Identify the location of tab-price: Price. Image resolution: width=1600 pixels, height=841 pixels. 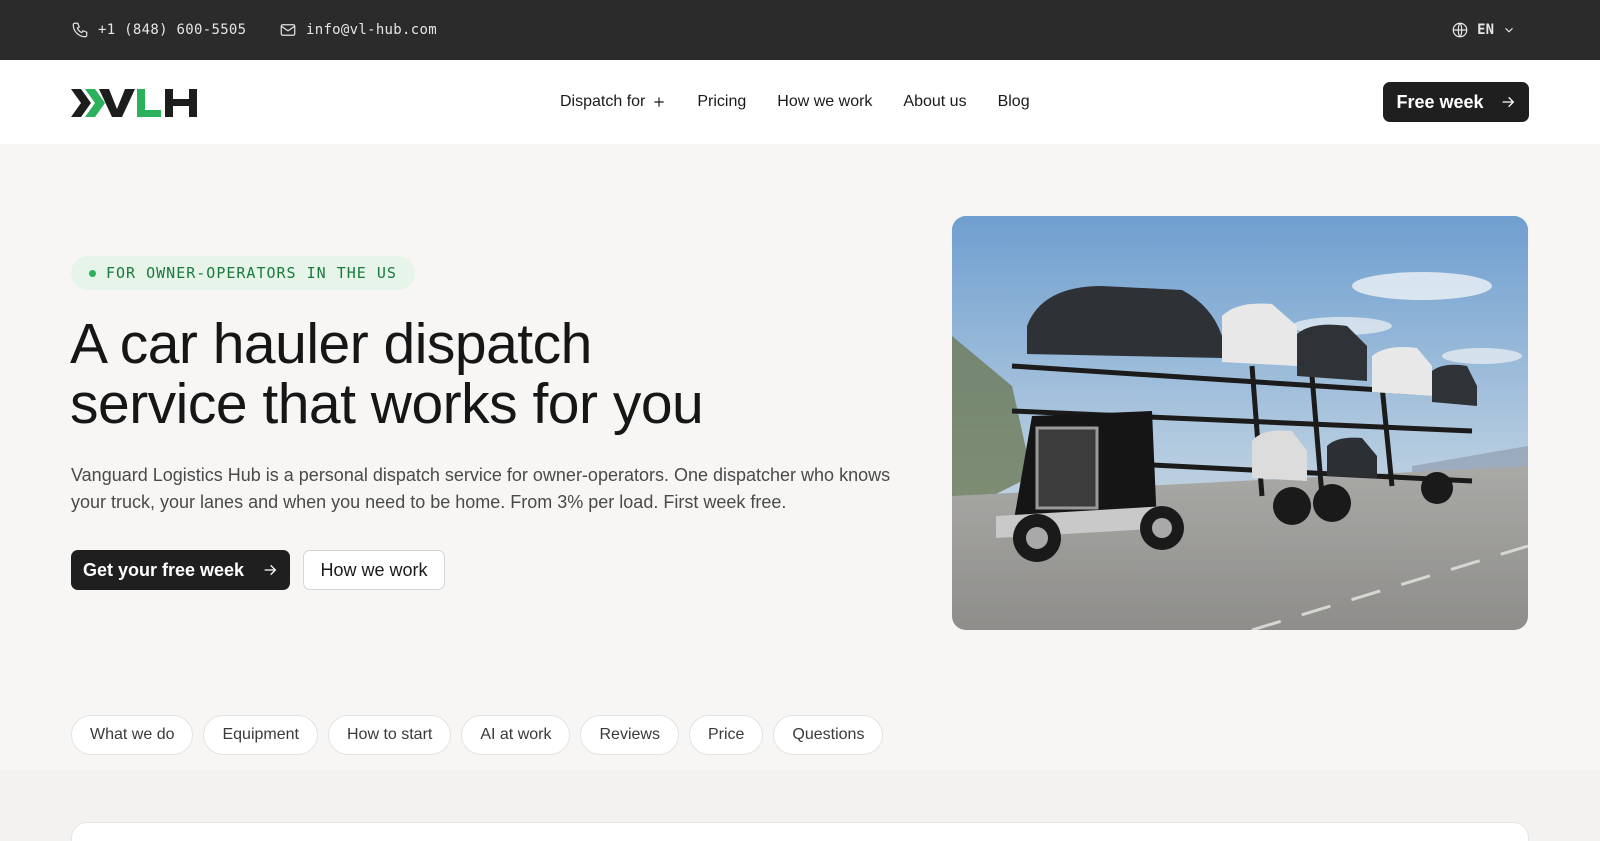
(726, 735).